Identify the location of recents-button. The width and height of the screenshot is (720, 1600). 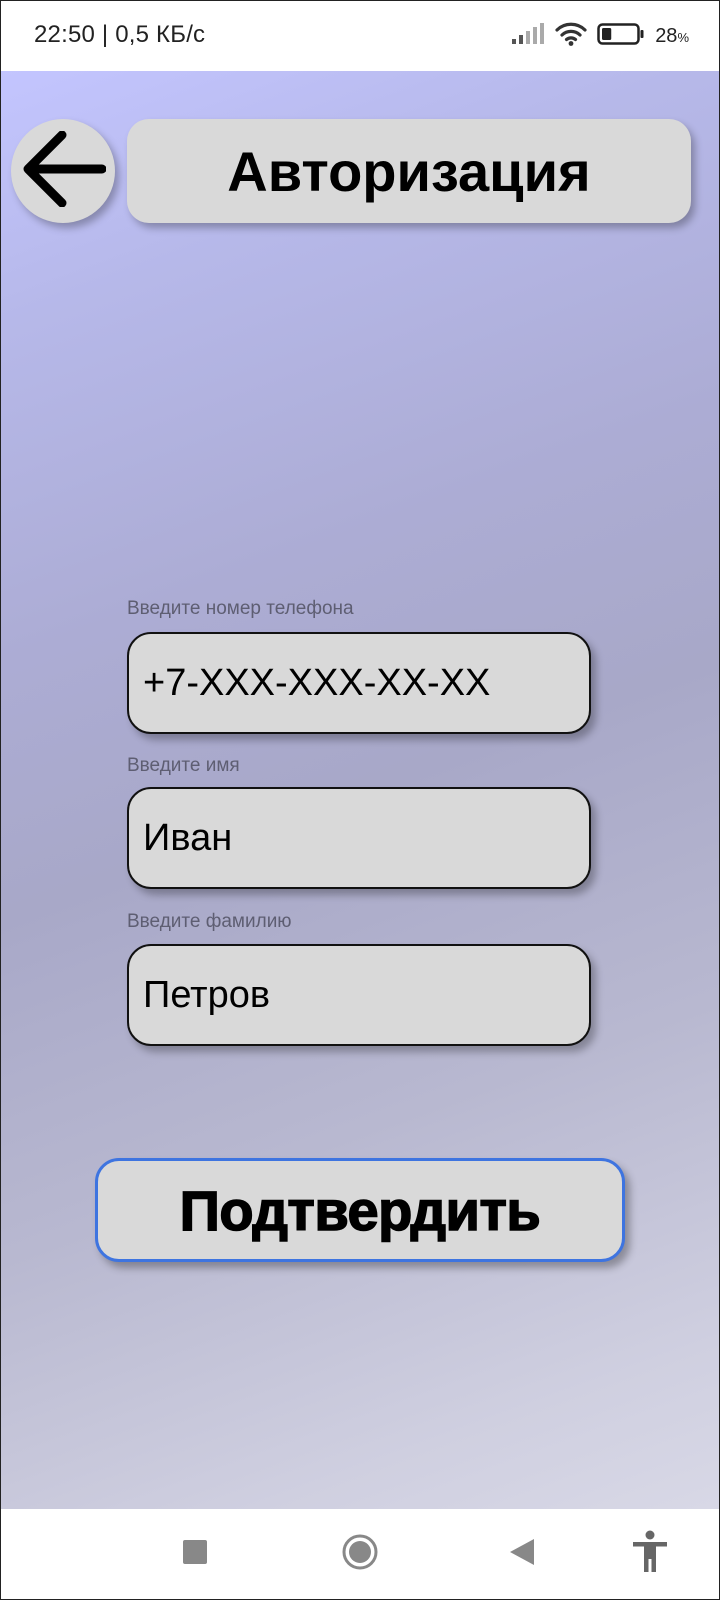
(195, 1554).